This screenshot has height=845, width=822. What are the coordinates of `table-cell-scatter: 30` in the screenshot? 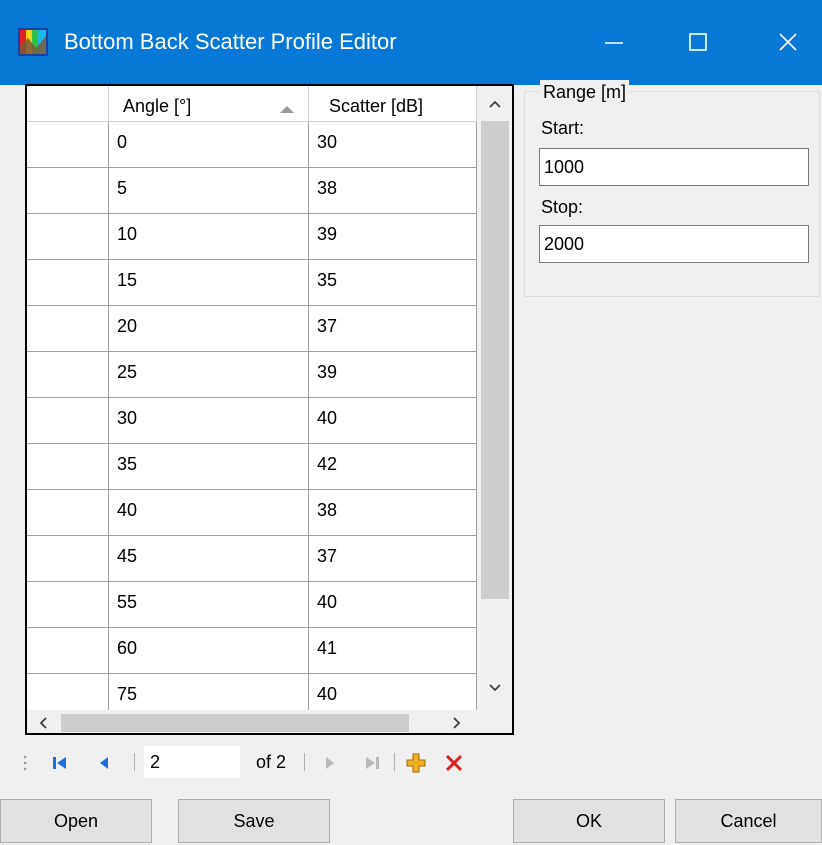 It's located at (393, 145).